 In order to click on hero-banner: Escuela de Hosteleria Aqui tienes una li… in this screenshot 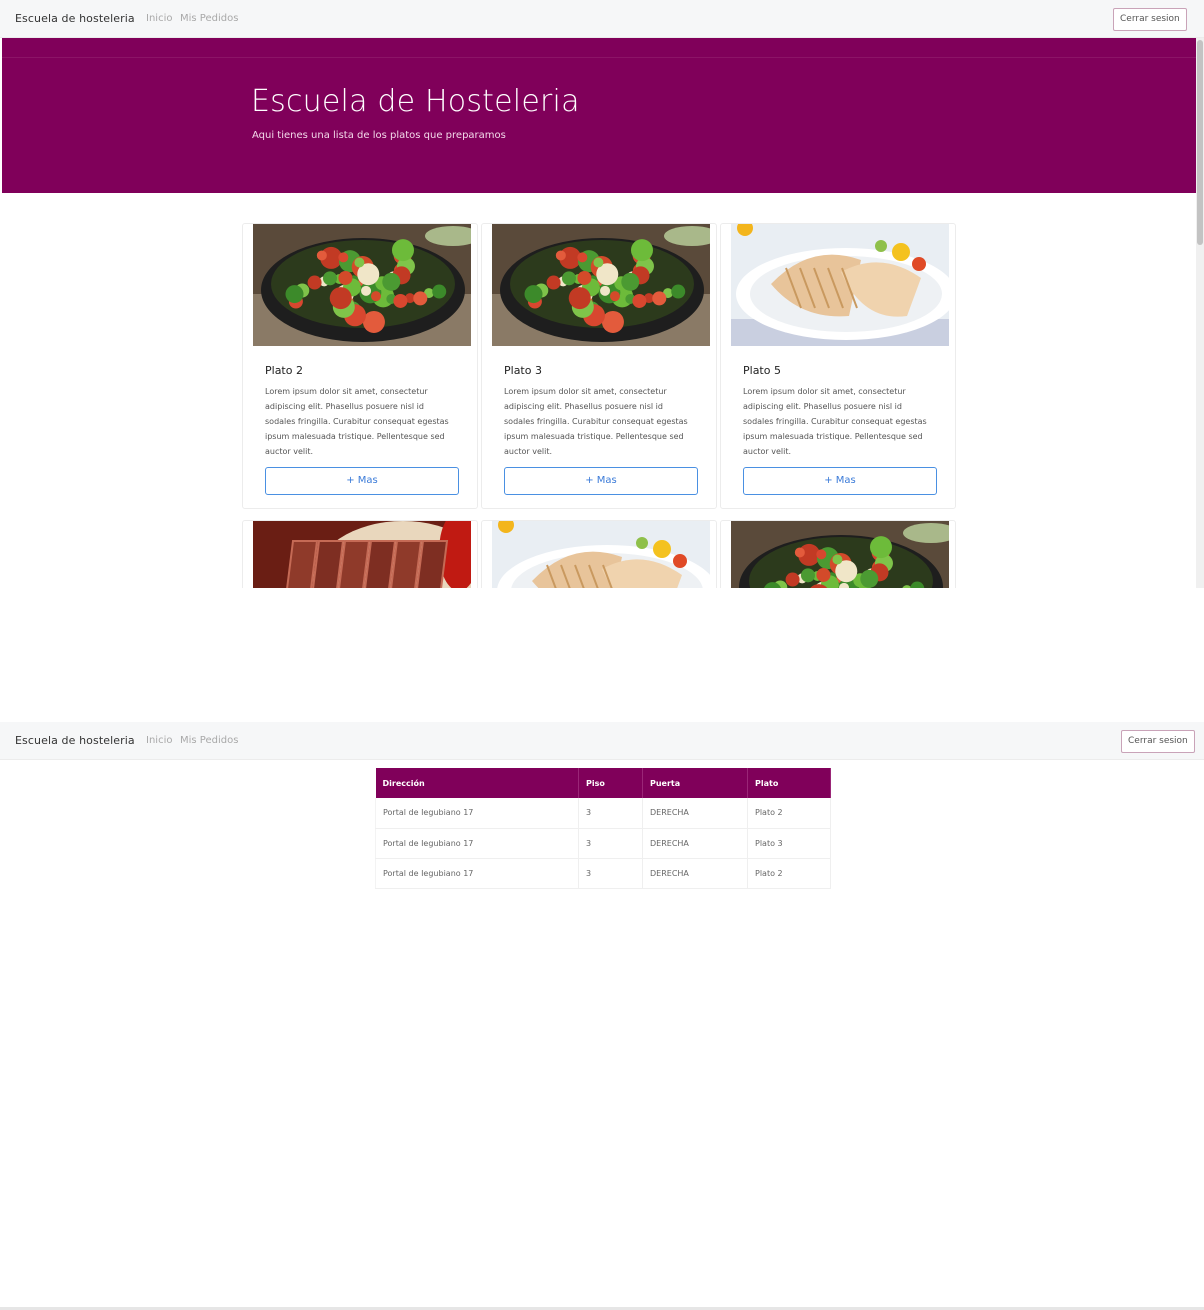, I will do `click(599, 115)`.